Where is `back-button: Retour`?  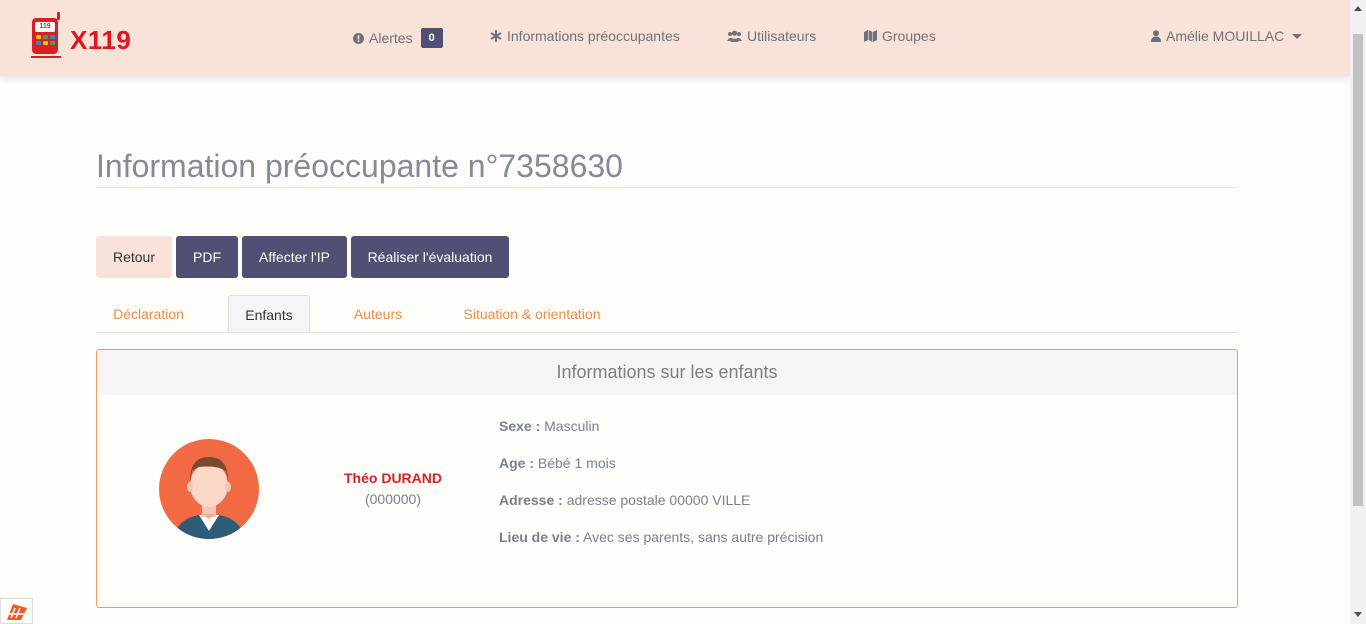 back-button: Retour is located at coordinates (134, 257).